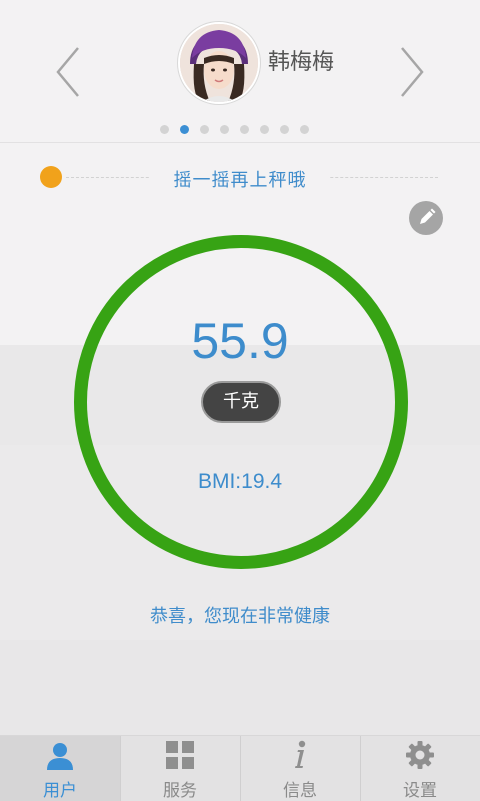 The height and width of the screenshot is (801, 480). Describe the element at coordinates (234, 130) in the screenshot. I see `page-indicator` at that location.